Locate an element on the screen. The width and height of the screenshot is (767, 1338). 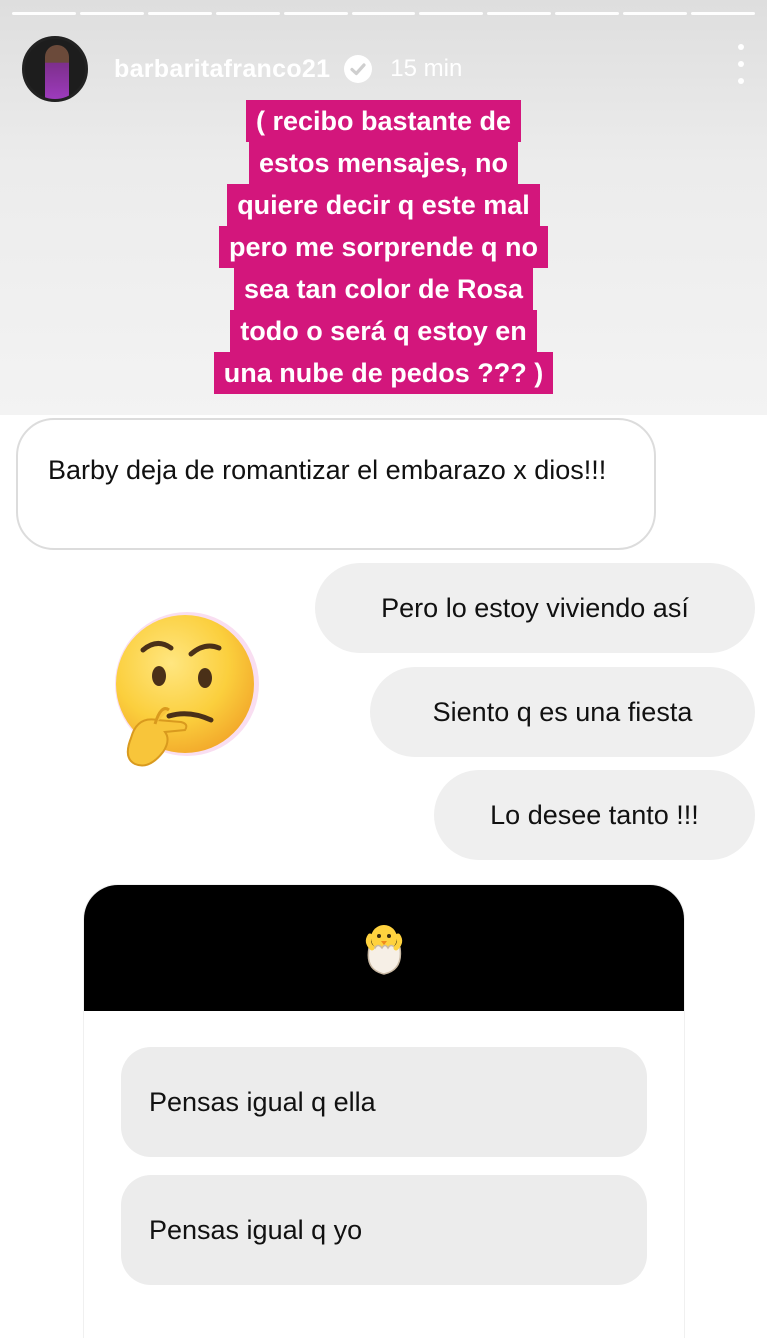
caption-line: una nube de pedos ??? ) is located at coordinates (383, 373).